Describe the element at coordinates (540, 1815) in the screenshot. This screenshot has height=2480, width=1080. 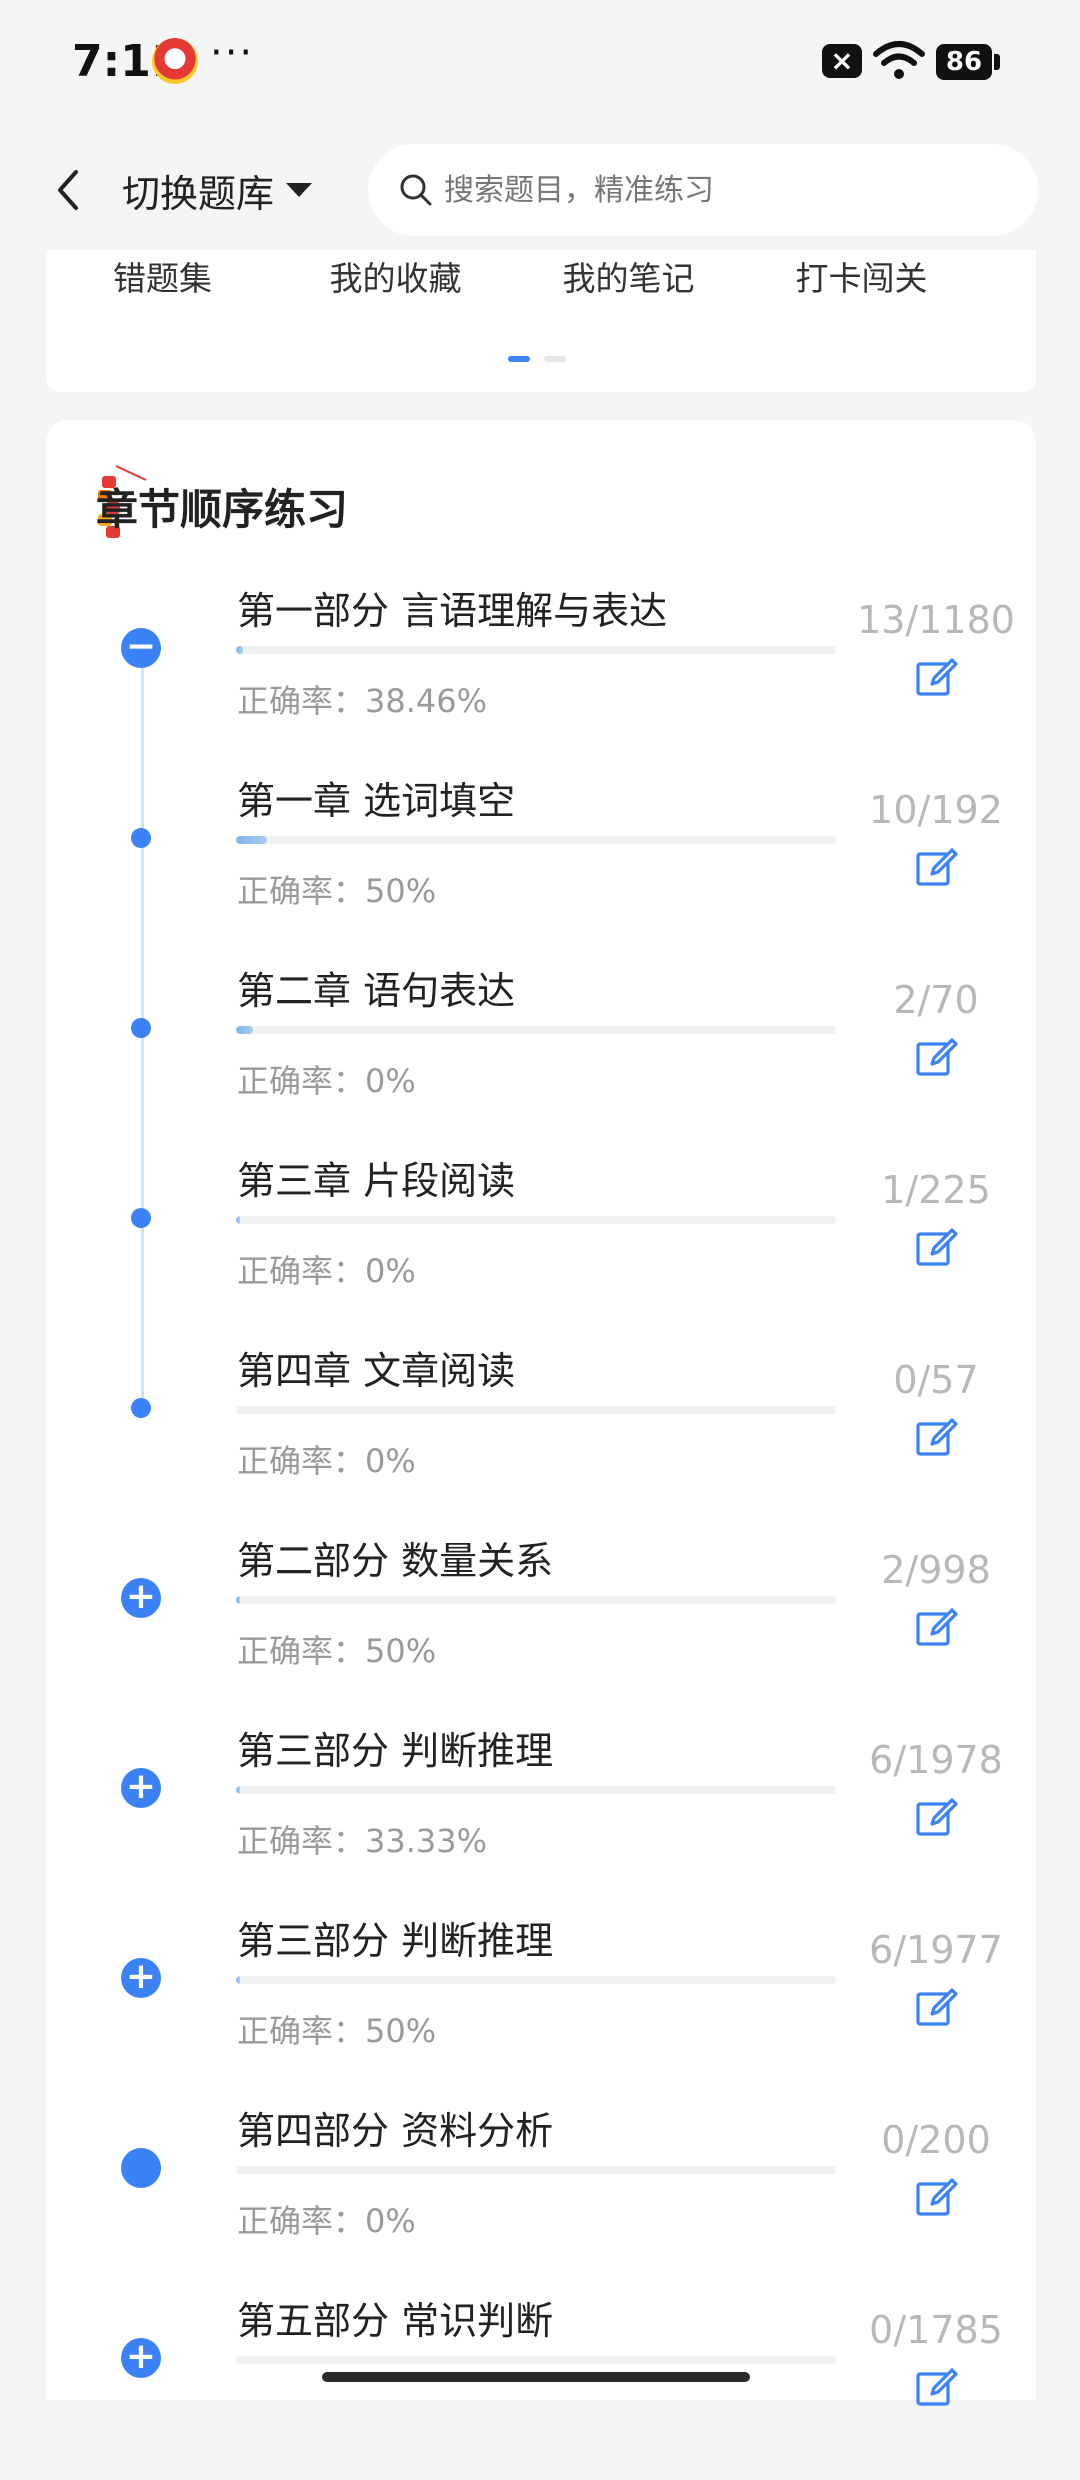
I see `chapter-row: + 第三部分 判断推理 正确率：33.33% 6/1978` at that location.